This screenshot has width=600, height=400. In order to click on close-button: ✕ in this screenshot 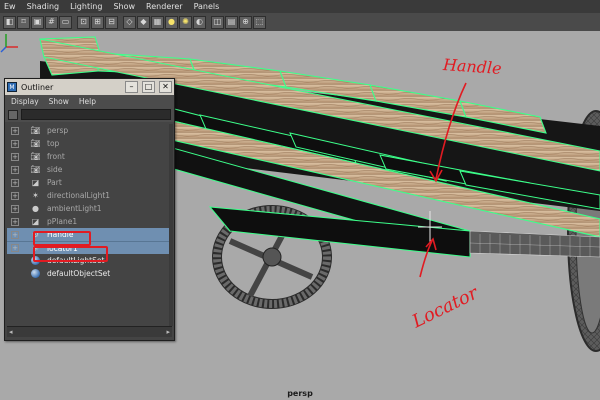, I will do `click(165, 87)`.